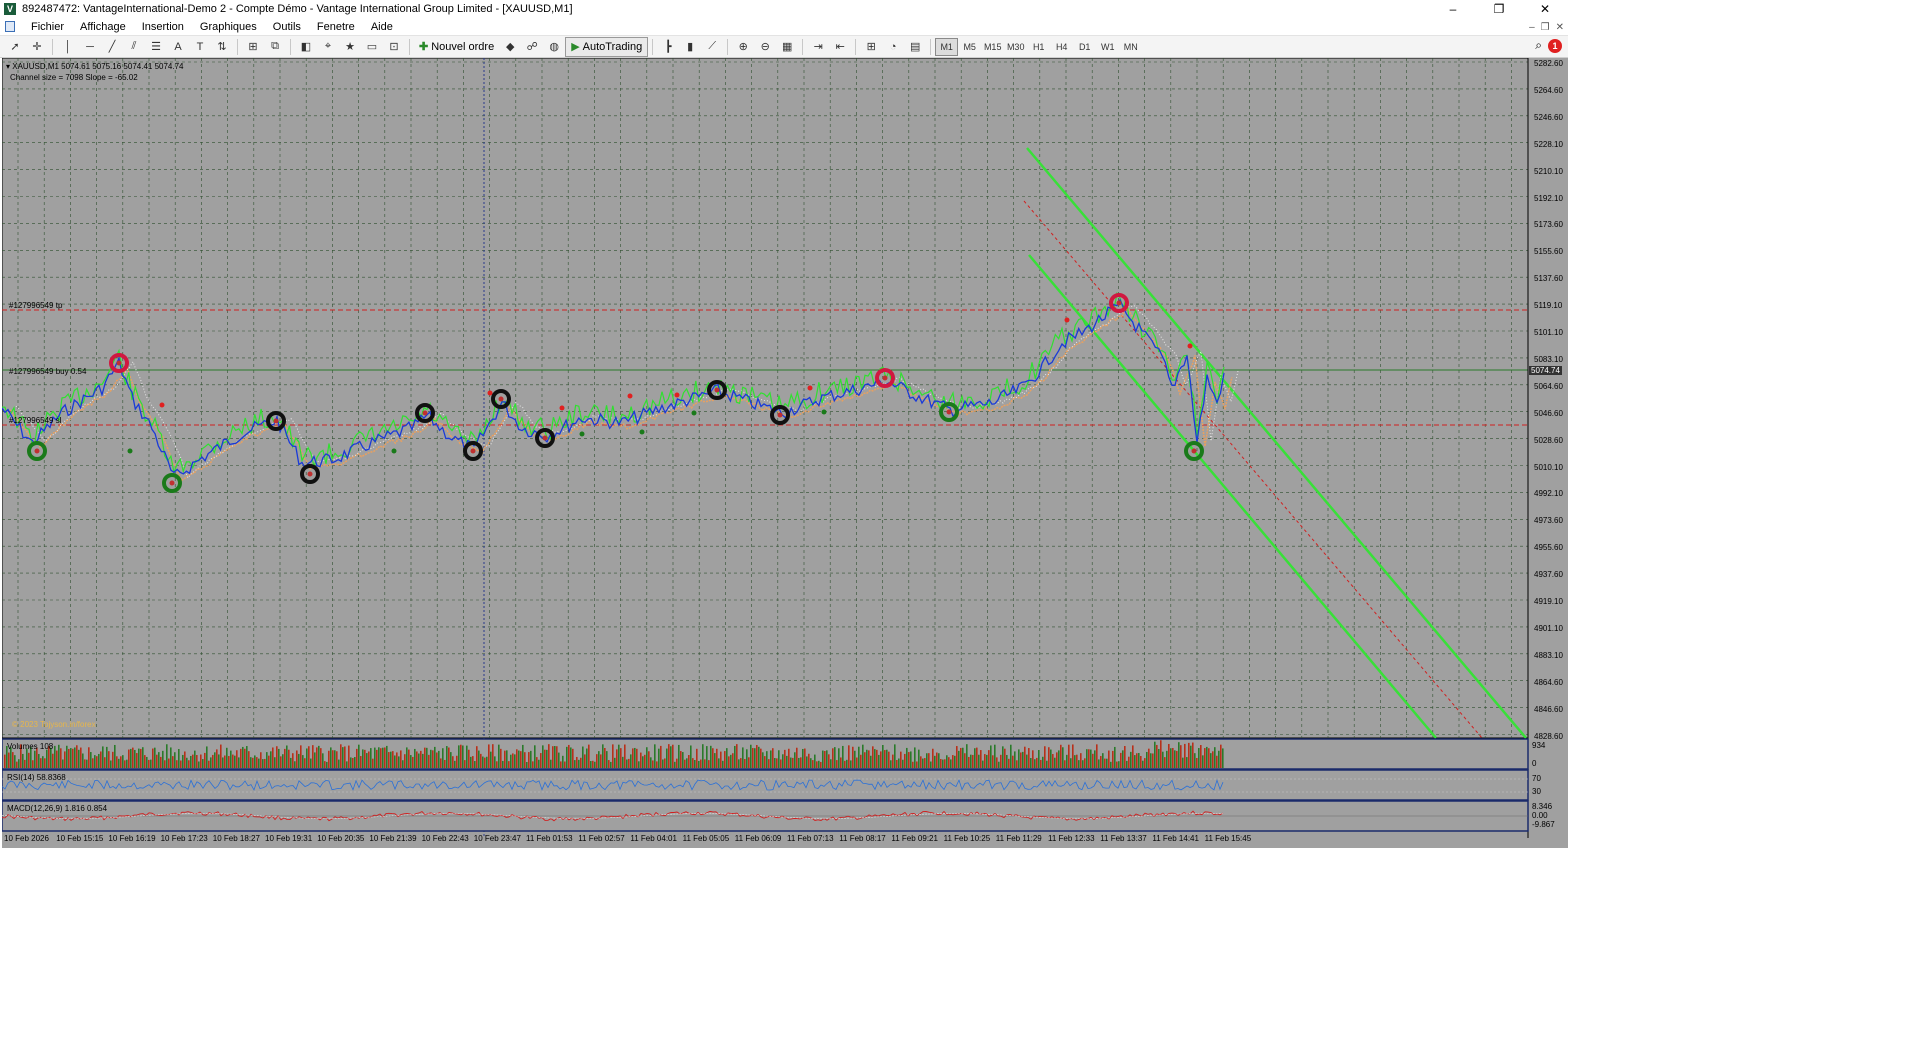  What do you see at coordinates (1038, 47) in the screenshot?
I see `timeframe-h1: H1` at bounding box center [1038, 47].